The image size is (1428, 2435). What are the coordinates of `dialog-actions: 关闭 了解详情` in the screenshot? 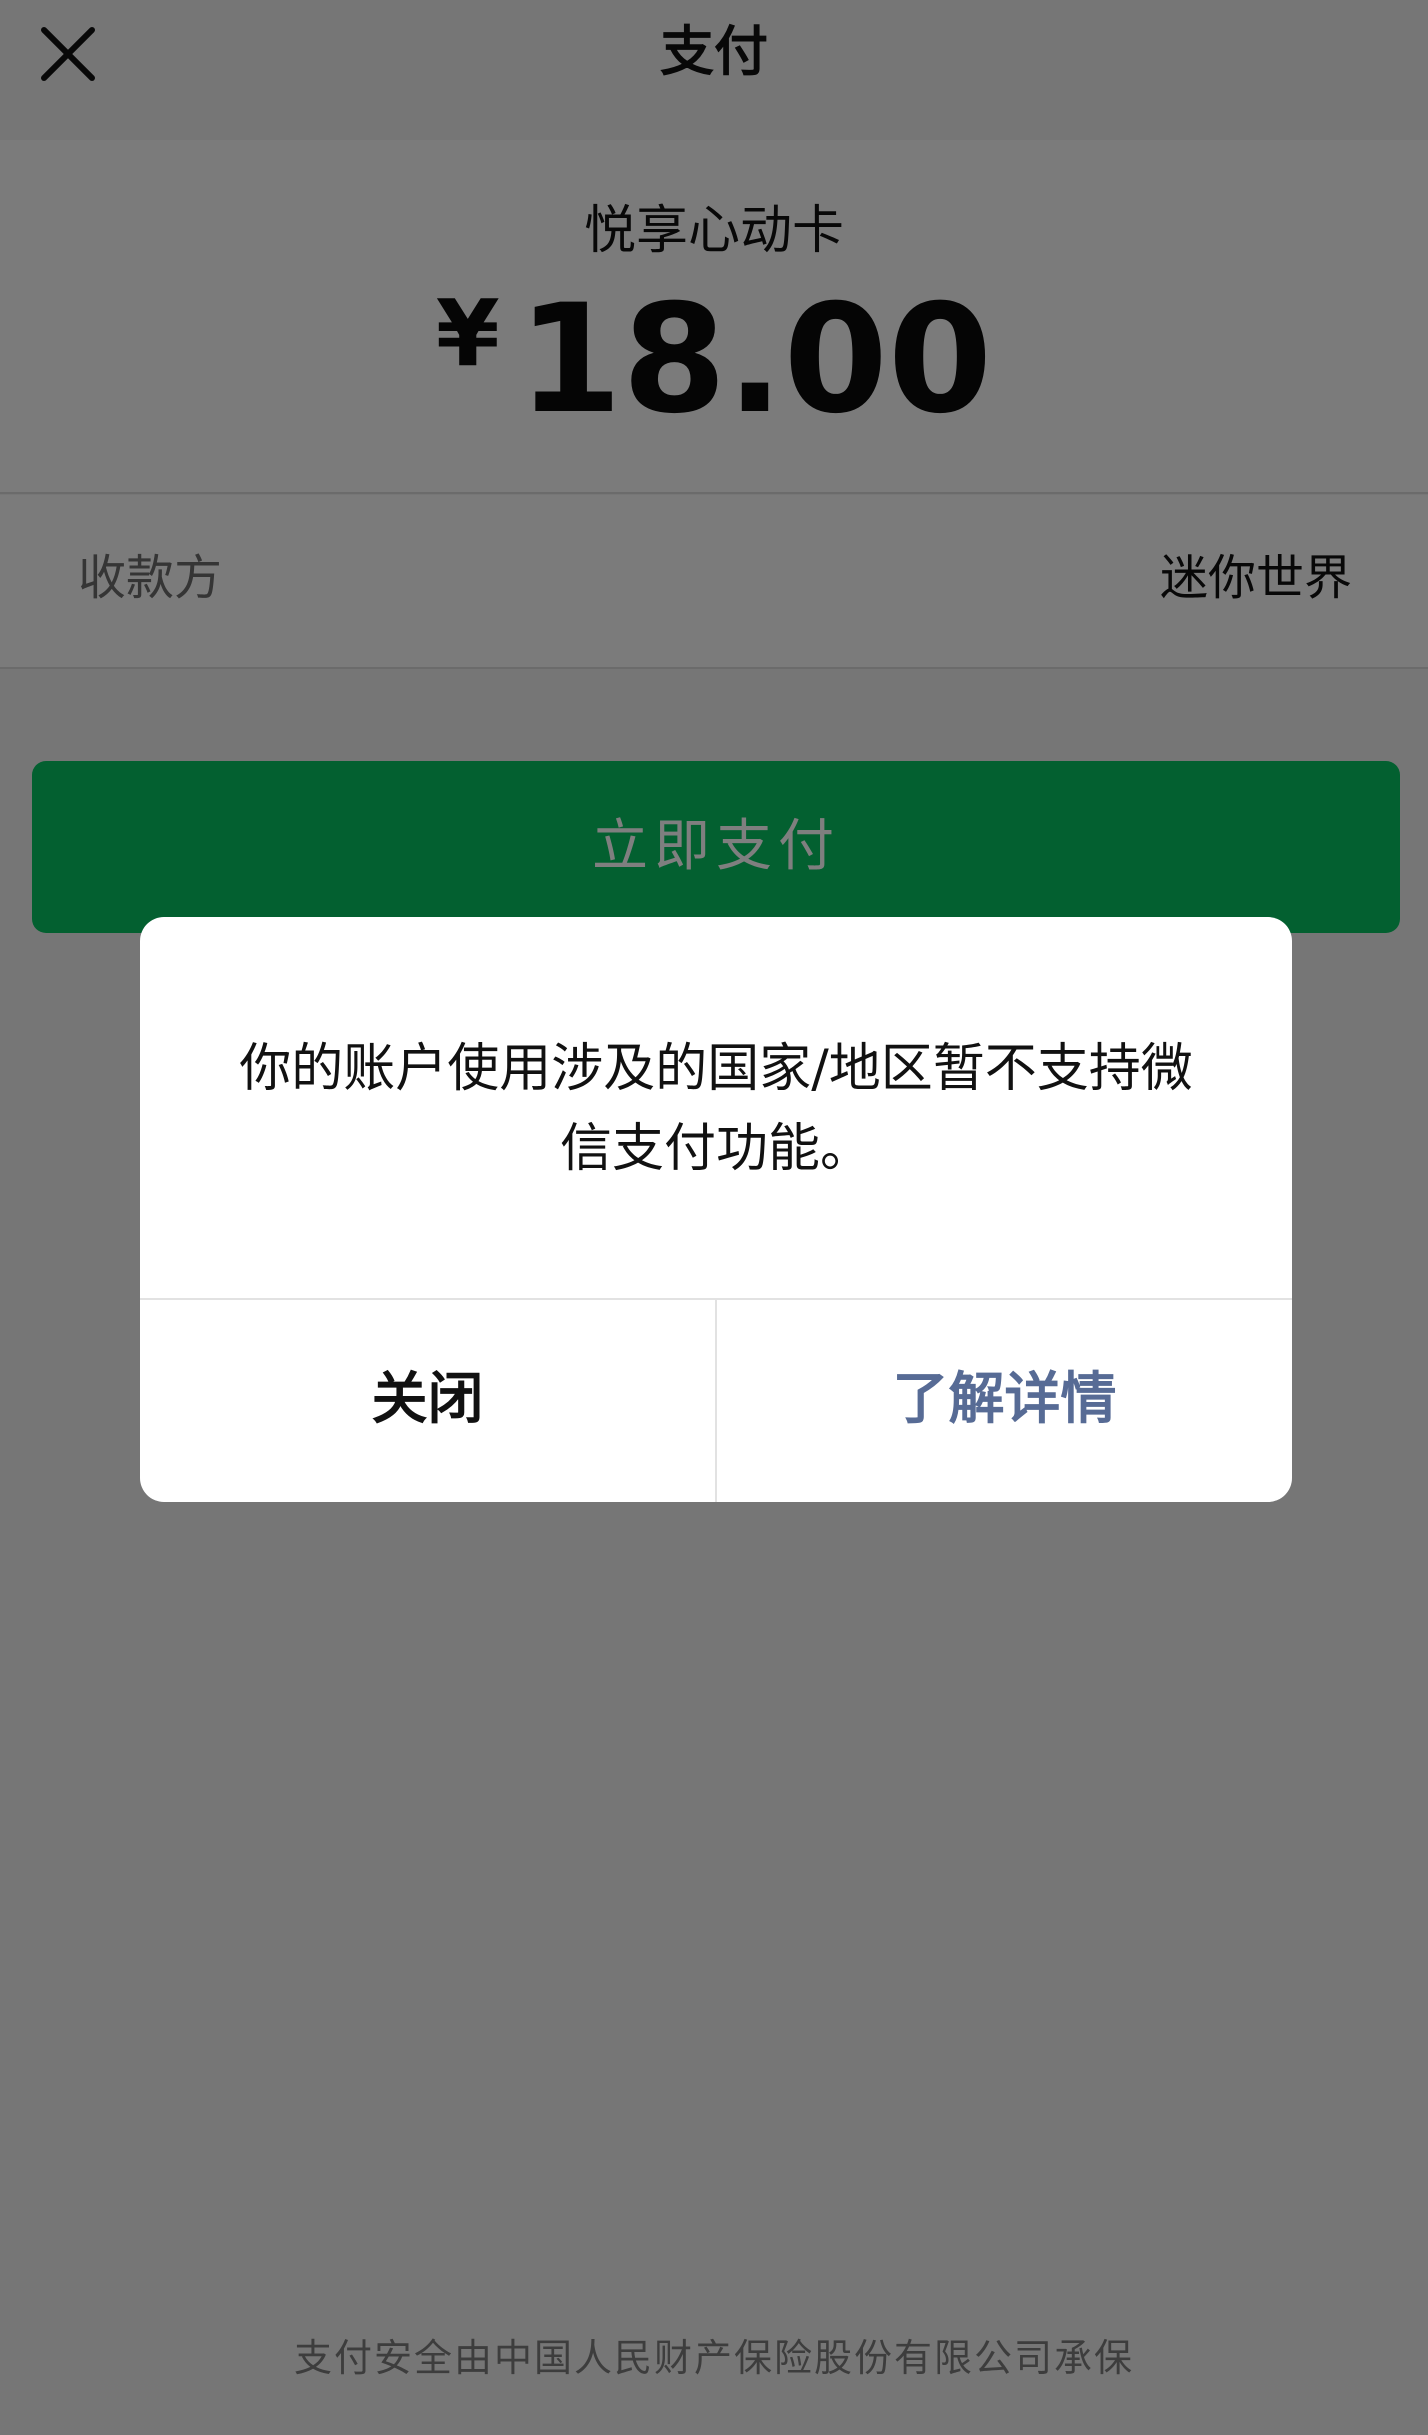 It's located at (716, 1400).